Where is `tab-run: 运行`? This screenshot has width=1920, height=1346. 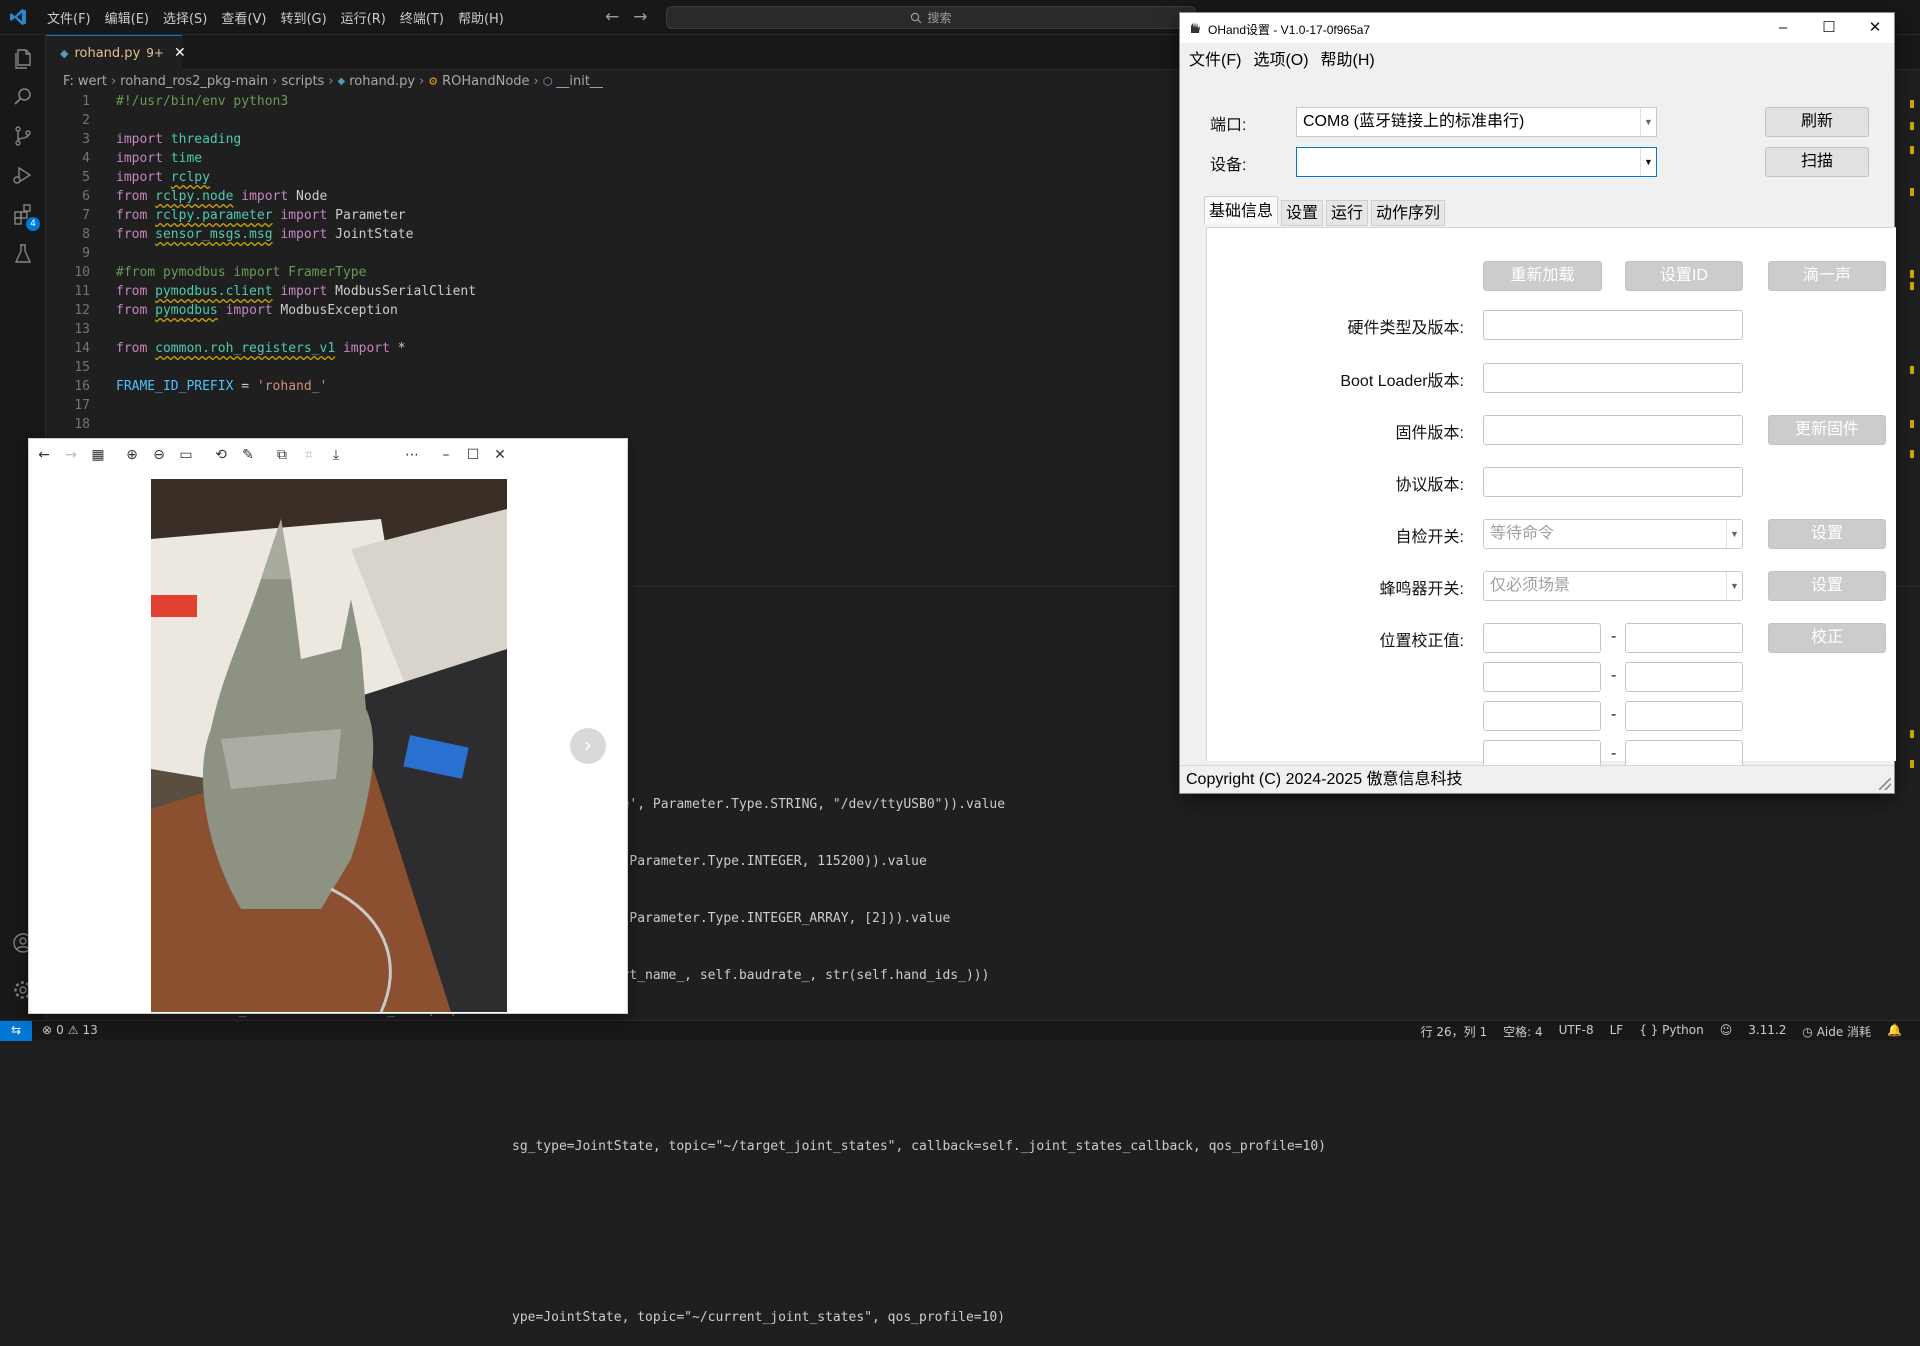
tab-run: 运行 is located at coordinates (1347, 213).